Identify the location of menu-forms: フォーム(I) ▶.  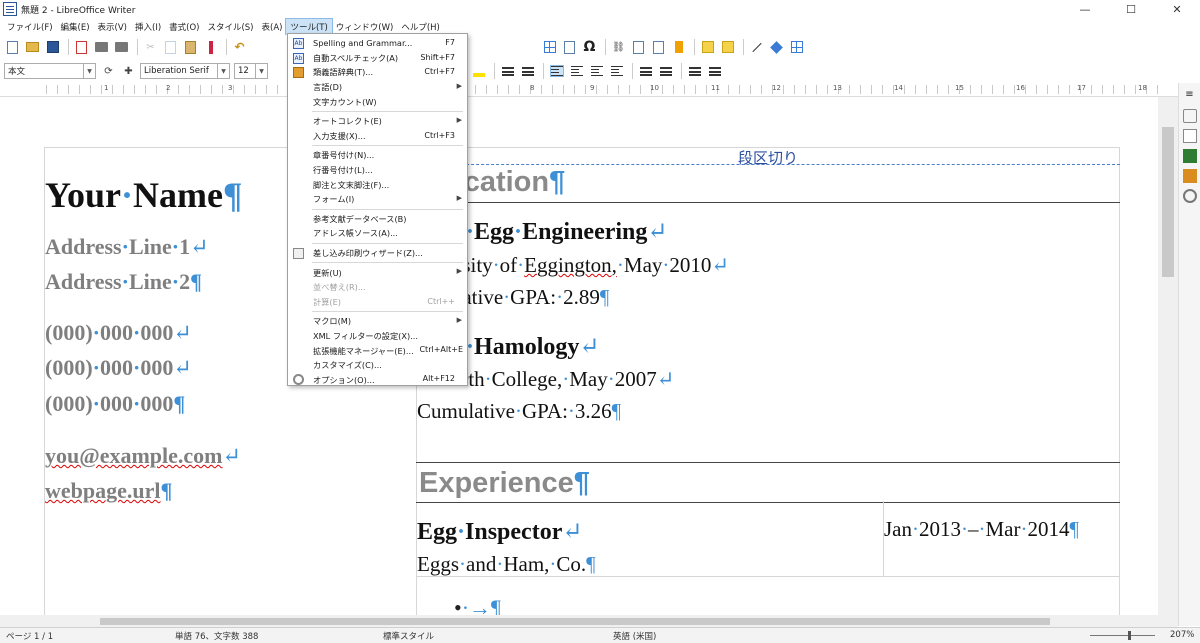
(377, 199).